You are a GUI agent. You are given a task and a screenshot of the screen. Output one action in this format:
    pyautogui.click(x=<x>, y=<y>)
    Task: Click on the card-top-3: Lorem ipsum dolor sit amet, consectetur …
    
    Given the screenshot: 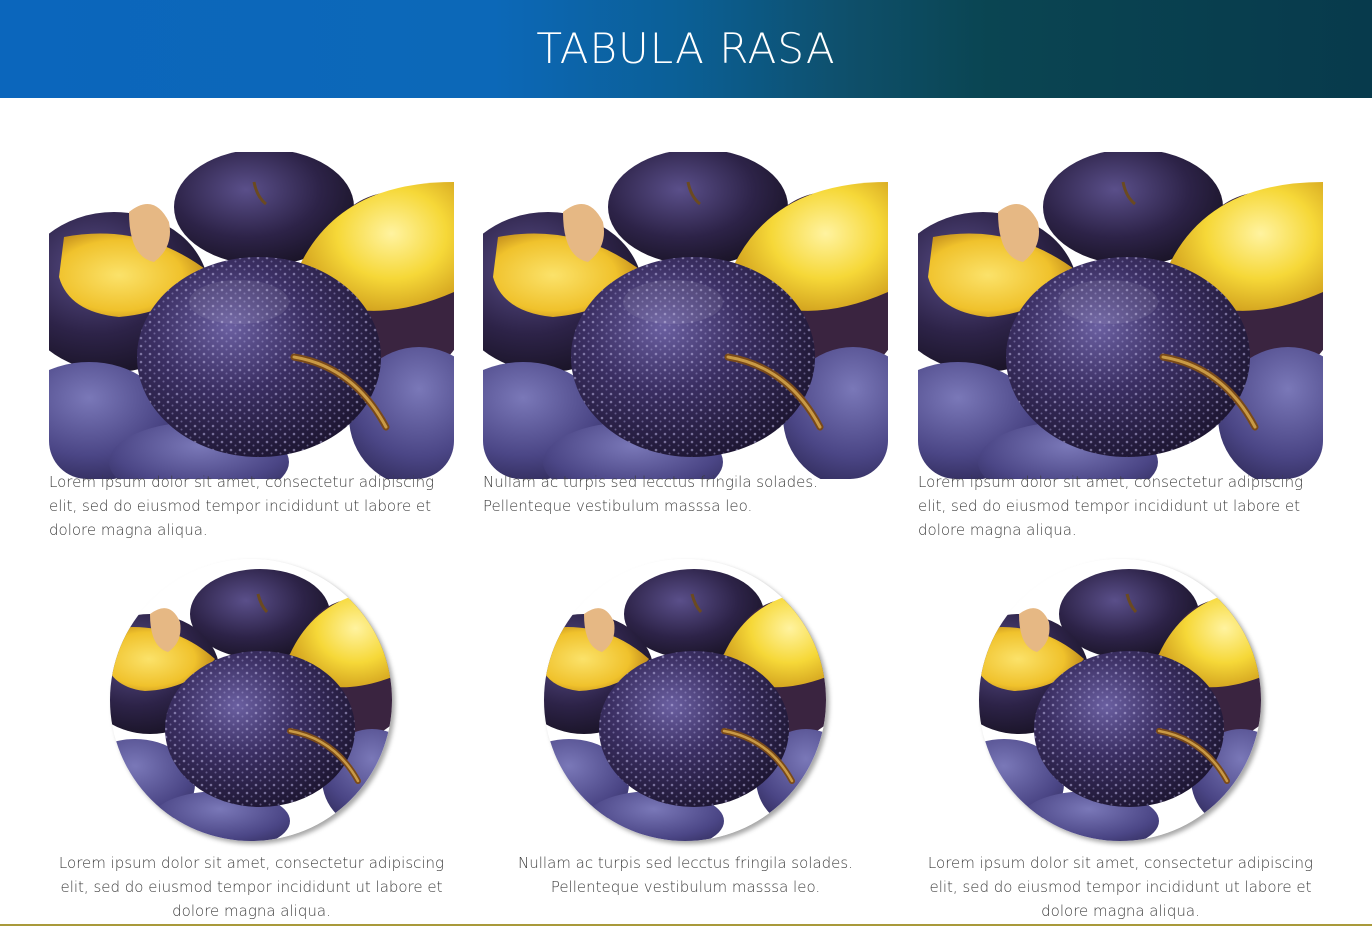 What is the action you would take?
    pyautogui.click(x=1120, y=352)
    